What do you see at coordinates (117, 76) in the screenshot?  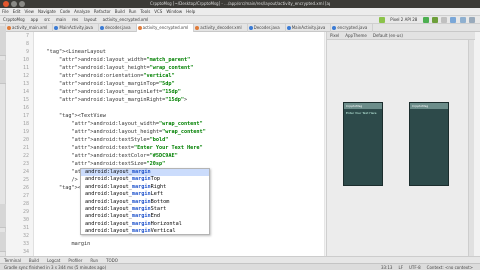 I see `code-line: "attr">android:orientation="vertical"` at bounding box center [117, 76].